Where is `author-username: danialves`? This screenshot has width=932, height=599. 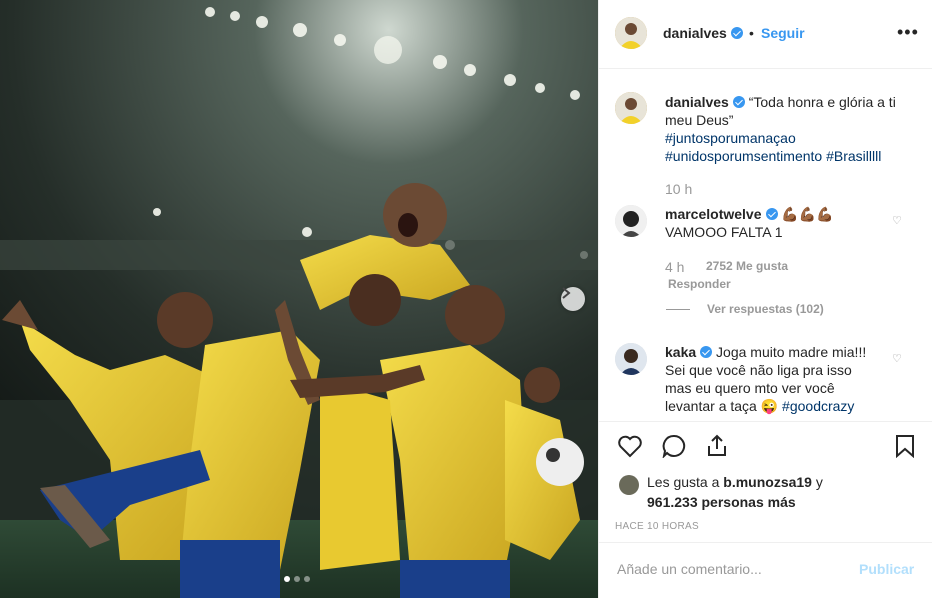 author-username: danialves is located at coordinates (703, 33).